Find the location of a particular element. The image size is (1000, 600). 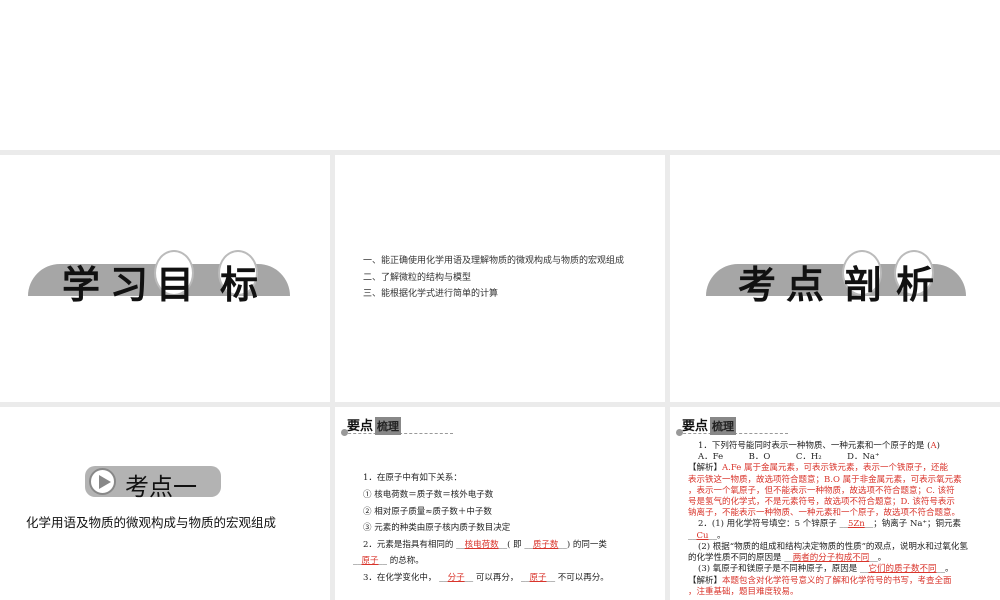

question-line: __Cu__。 is located at coordinates (707, 536).